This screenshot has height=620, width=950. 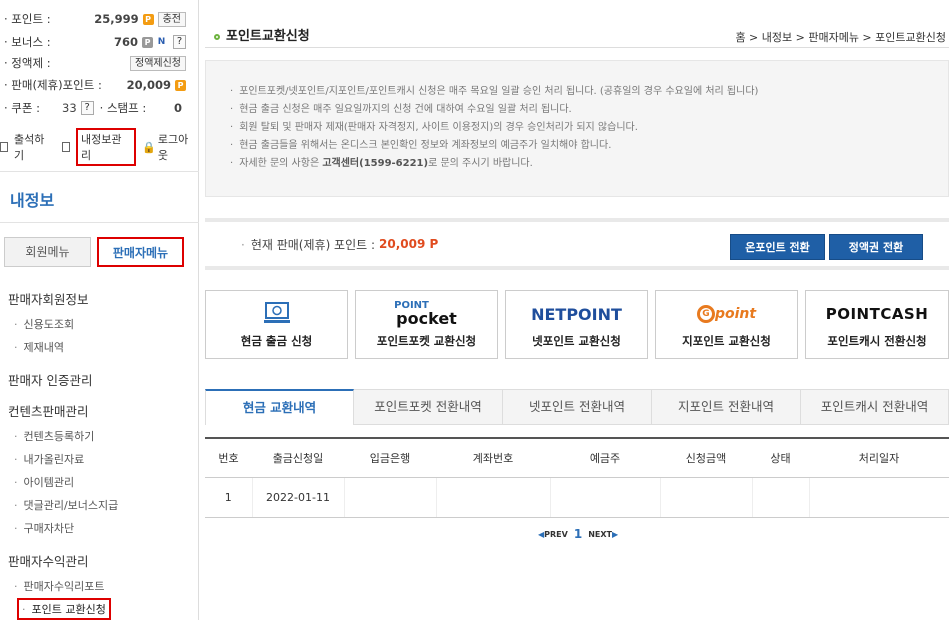 What do you see at coordinates (48, 298) in the screenshot?
I see `menu-seller-info: 판매자회원정보` at bounding box center [48, 298].